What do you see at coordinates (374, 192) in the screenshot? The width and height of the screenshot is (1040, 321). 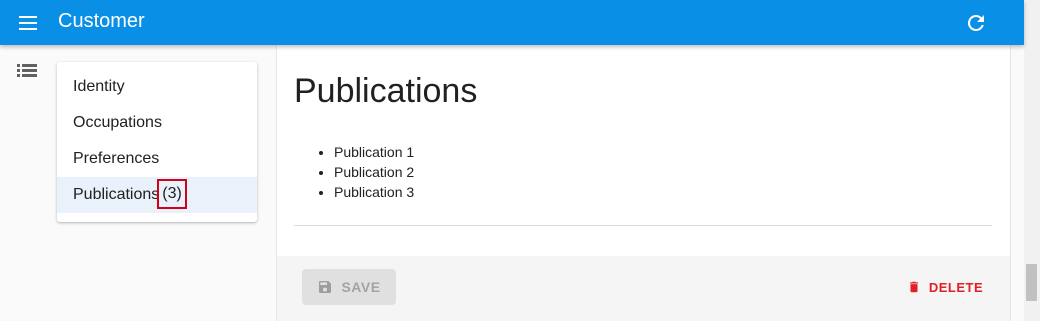 I see `list-item: Publication 3` at bounding box center [374, 192].